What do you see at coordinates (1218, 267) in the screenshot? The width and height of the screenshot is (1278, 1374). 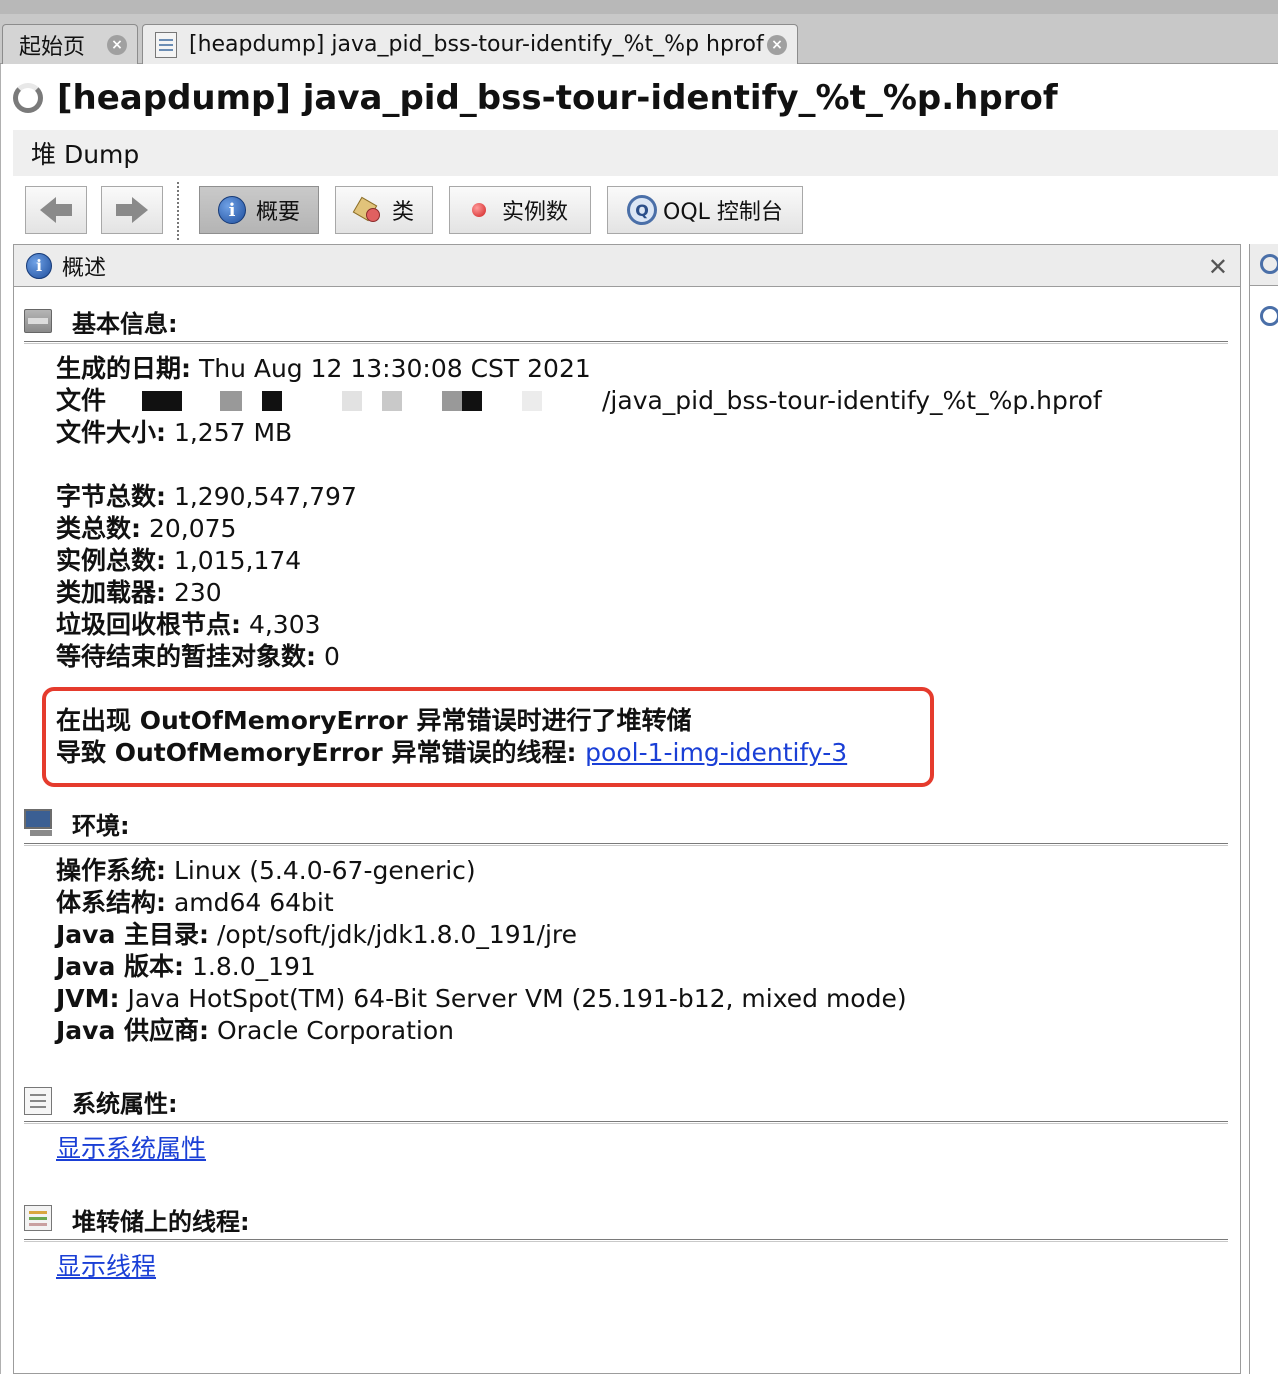 I see `close-icon: ✕` at bounding box center [1218, 267].